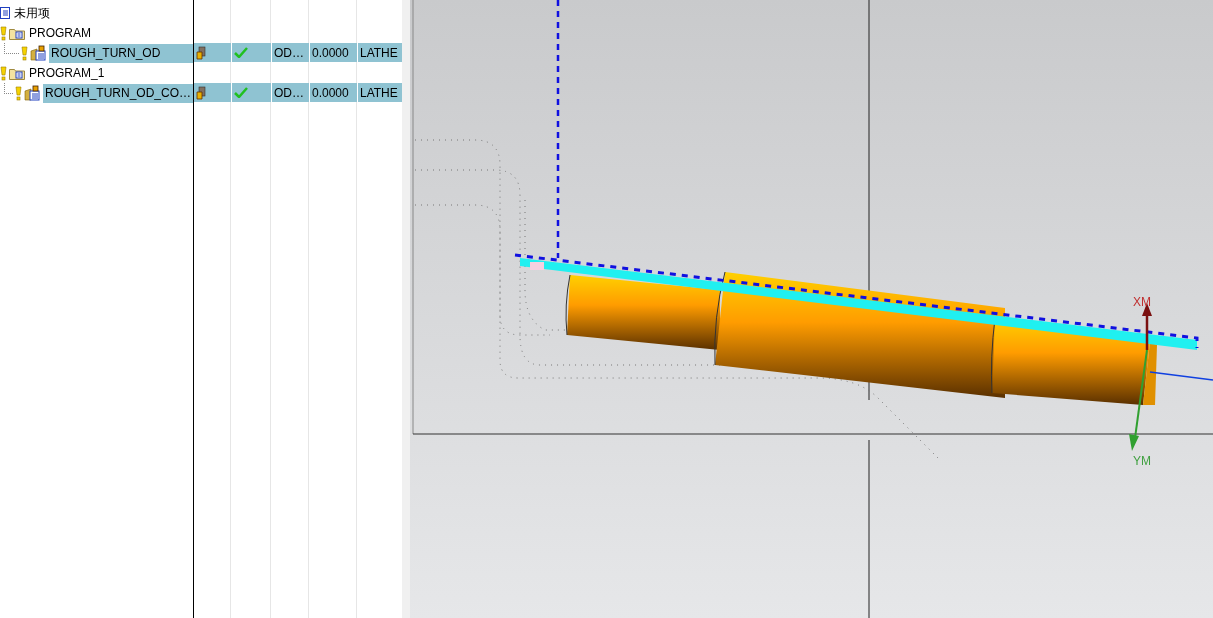 The height and width of the screenshot is (618, 1213). Describe the element at coordinates (110, 73) in the screenshot. I see `program-group-name: PROGRAM_1` at that location.